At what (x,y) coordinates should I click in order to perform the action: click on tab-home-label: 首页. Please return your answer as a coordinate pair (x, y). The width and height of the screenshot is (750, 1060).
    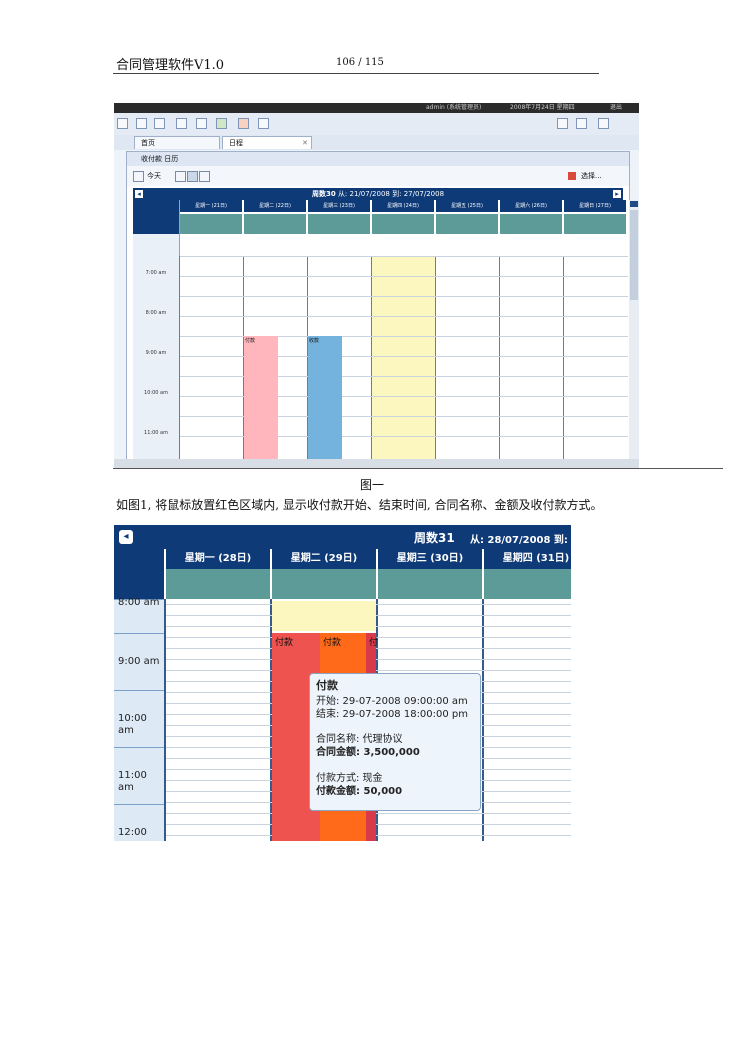
    Looking at the image, I should click on (148, 143).